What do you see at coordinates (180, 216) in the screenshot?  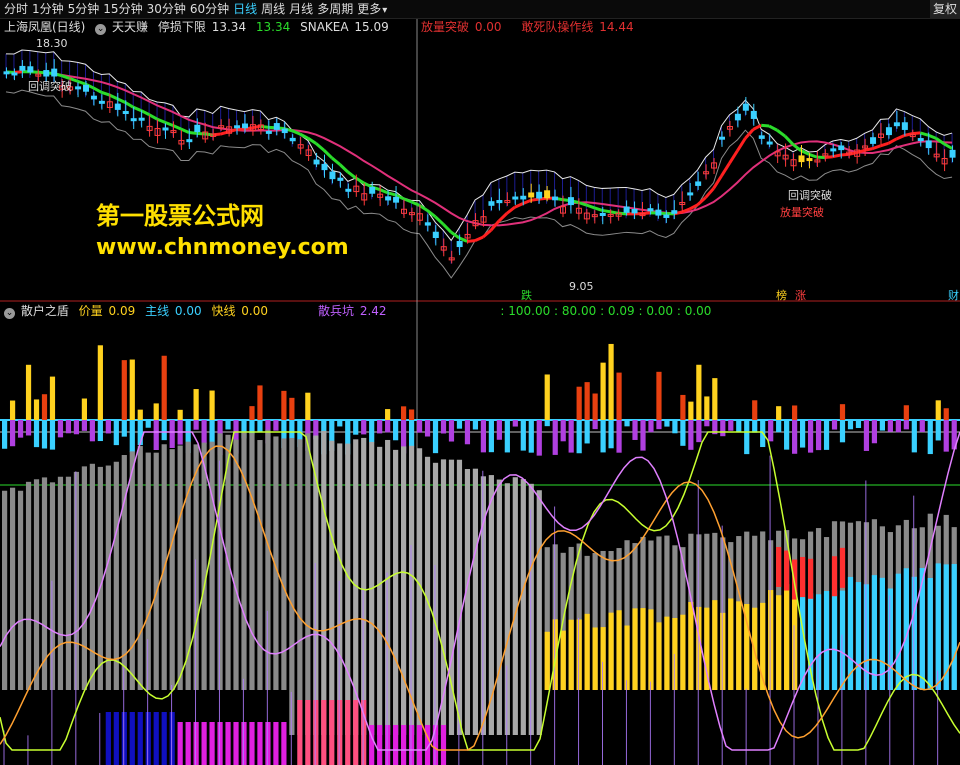 I see `watermark-title: 第一股票公式网` at bounding box center [180, 216].